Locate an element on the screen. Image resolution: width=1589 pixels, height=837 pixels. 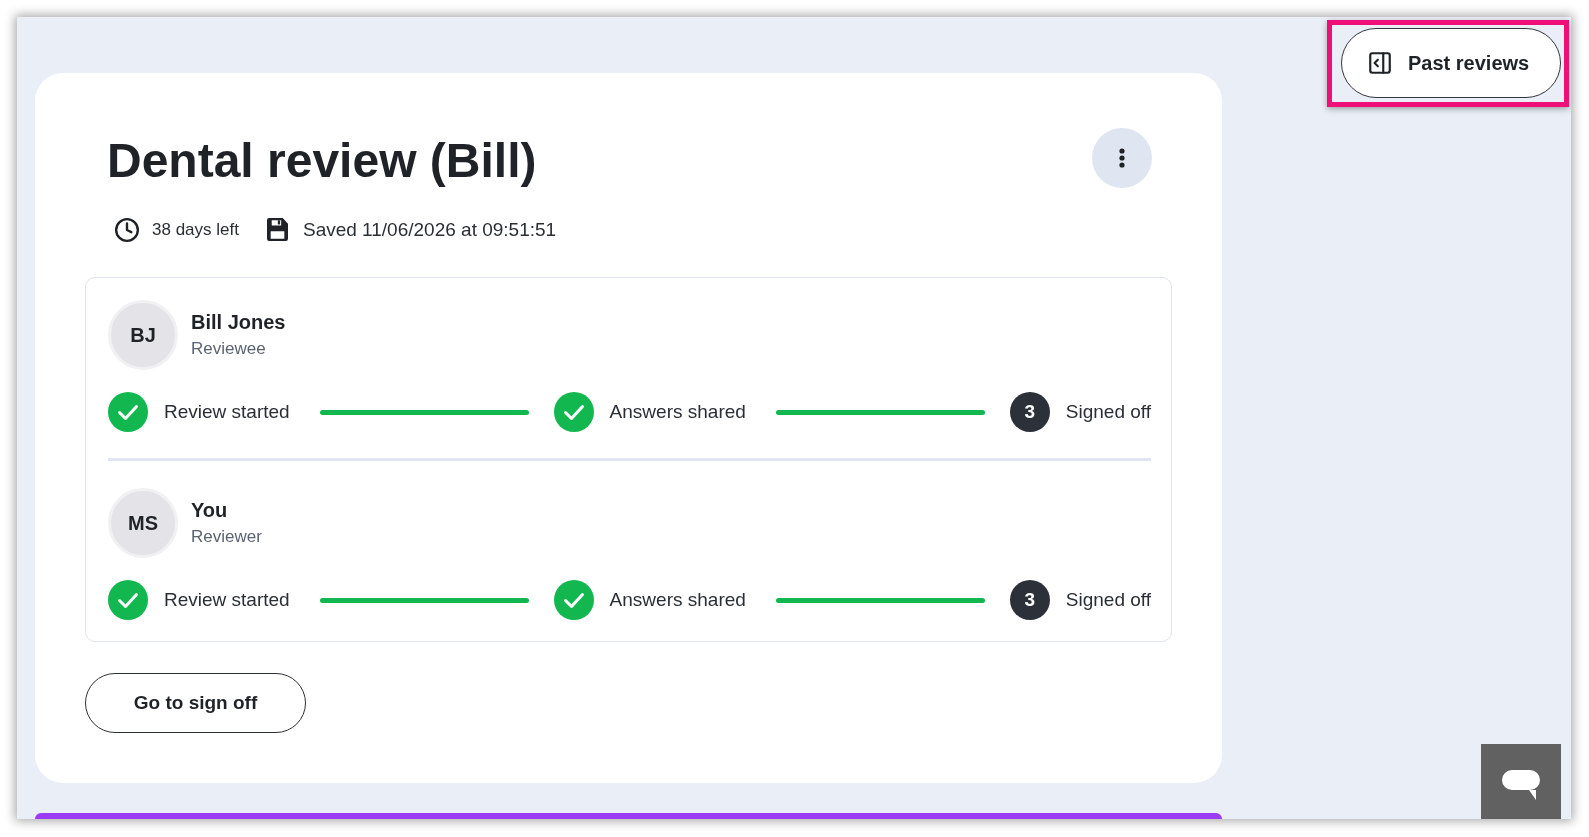
person-role: Reviewer is located at coordinates (226, 537).